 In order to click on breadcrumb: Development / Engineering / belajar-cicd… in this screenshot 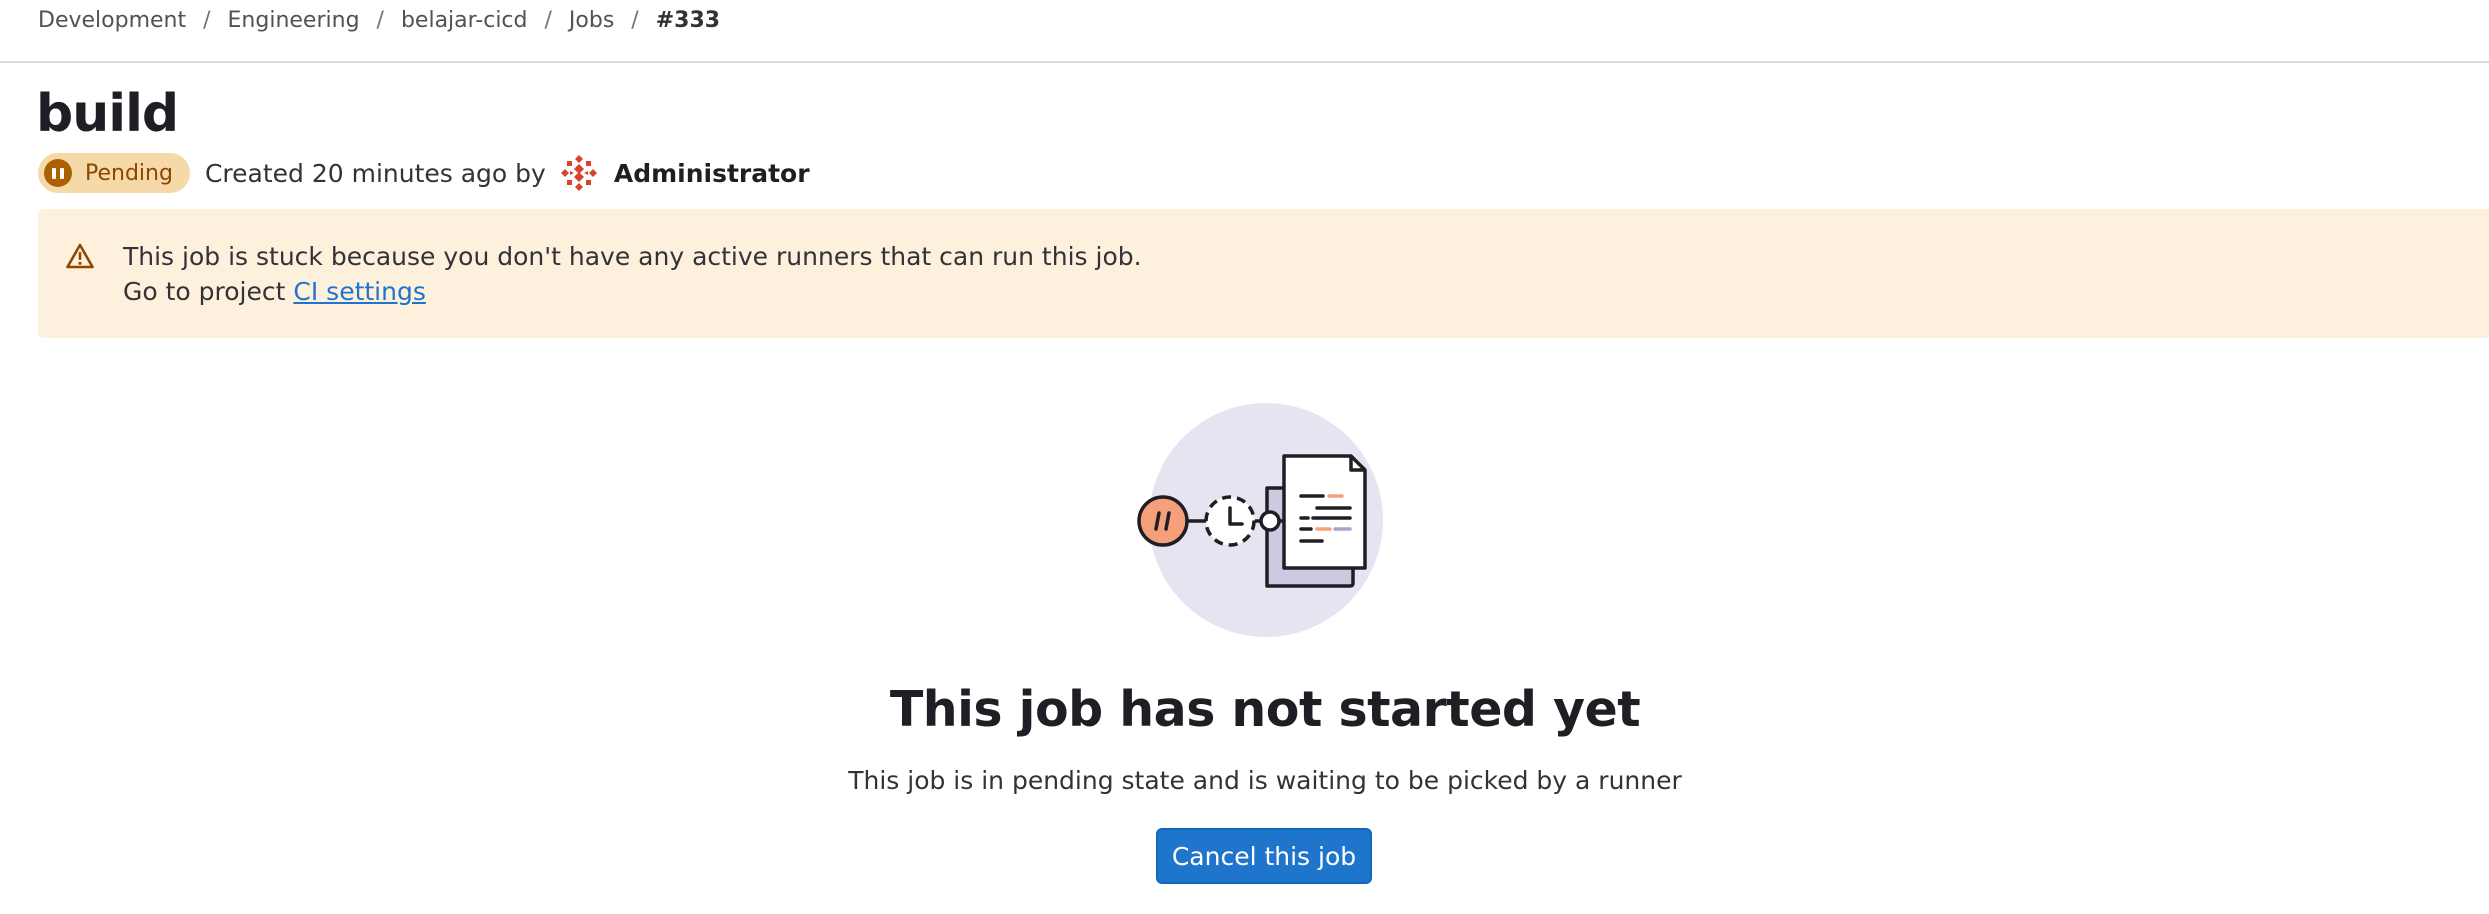, I will do `click(379, 20)`.